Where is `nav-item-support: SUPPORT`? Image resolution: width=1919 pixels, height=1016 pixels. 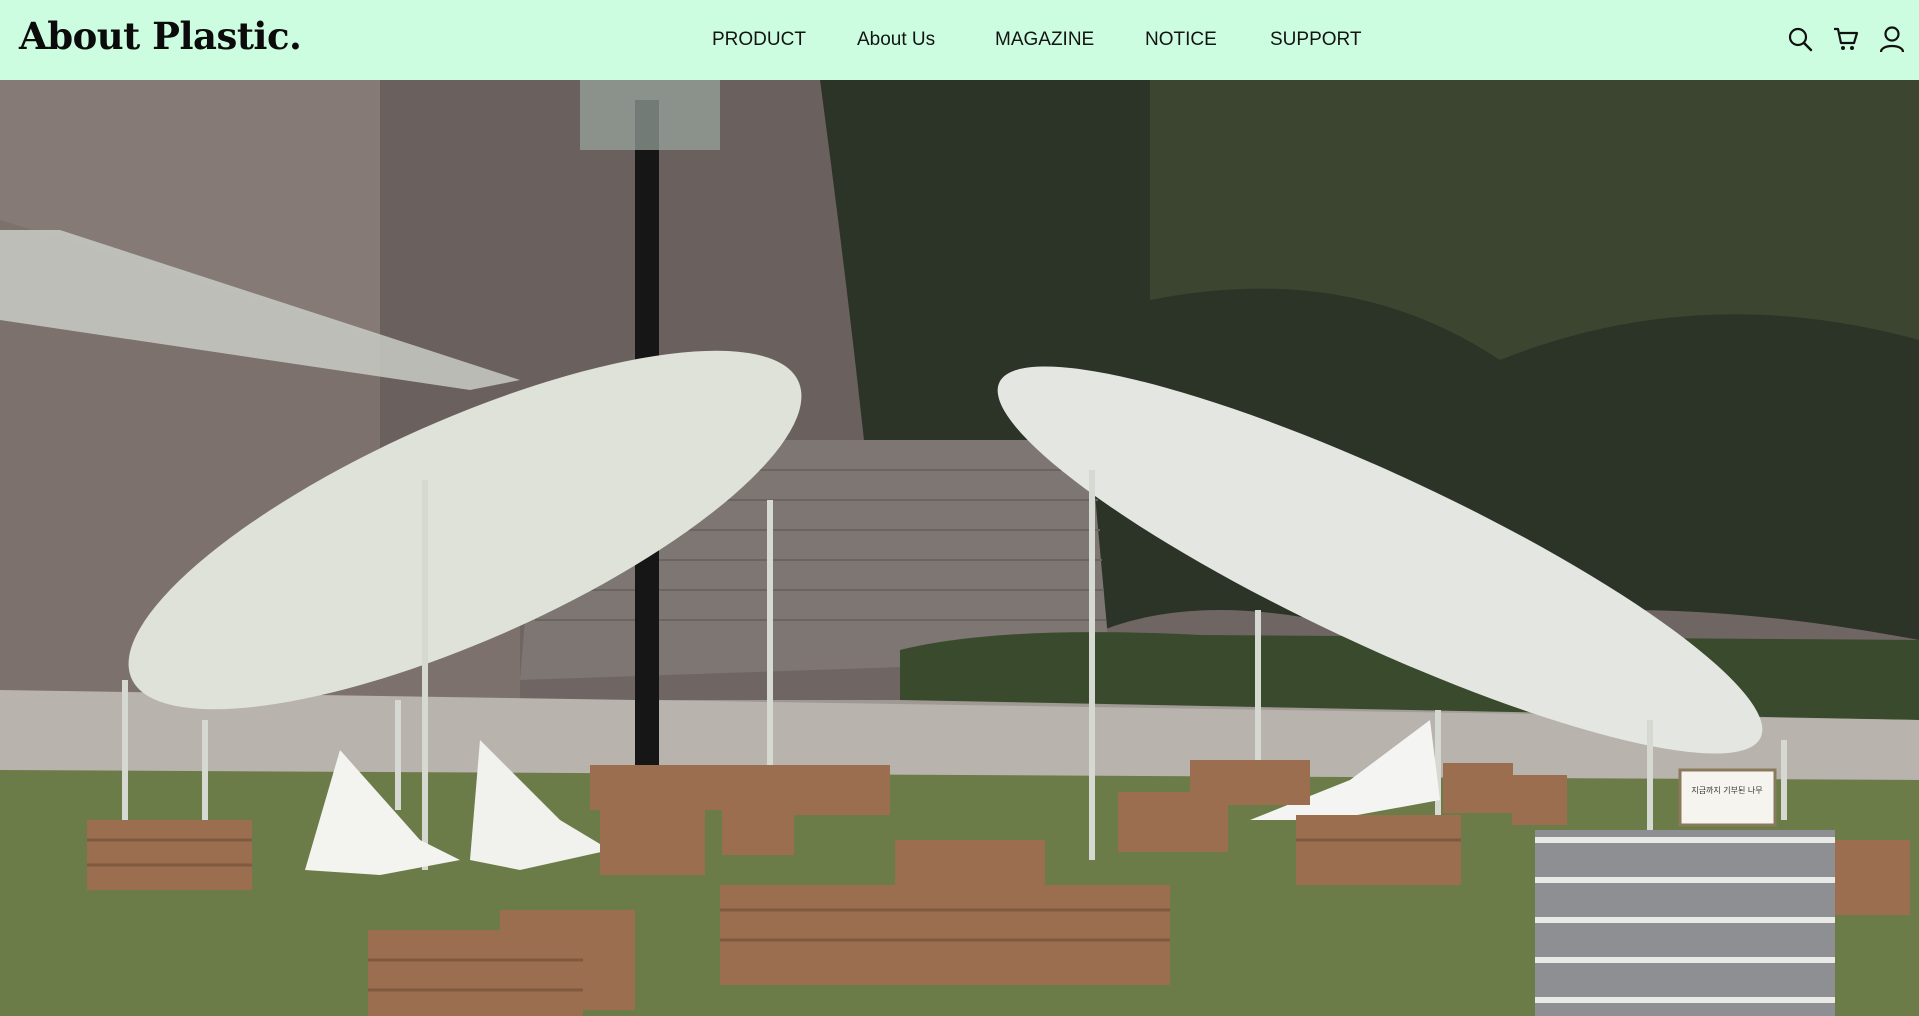
nav-item-support: SUPPORT is located at coordinates (1316, 40).